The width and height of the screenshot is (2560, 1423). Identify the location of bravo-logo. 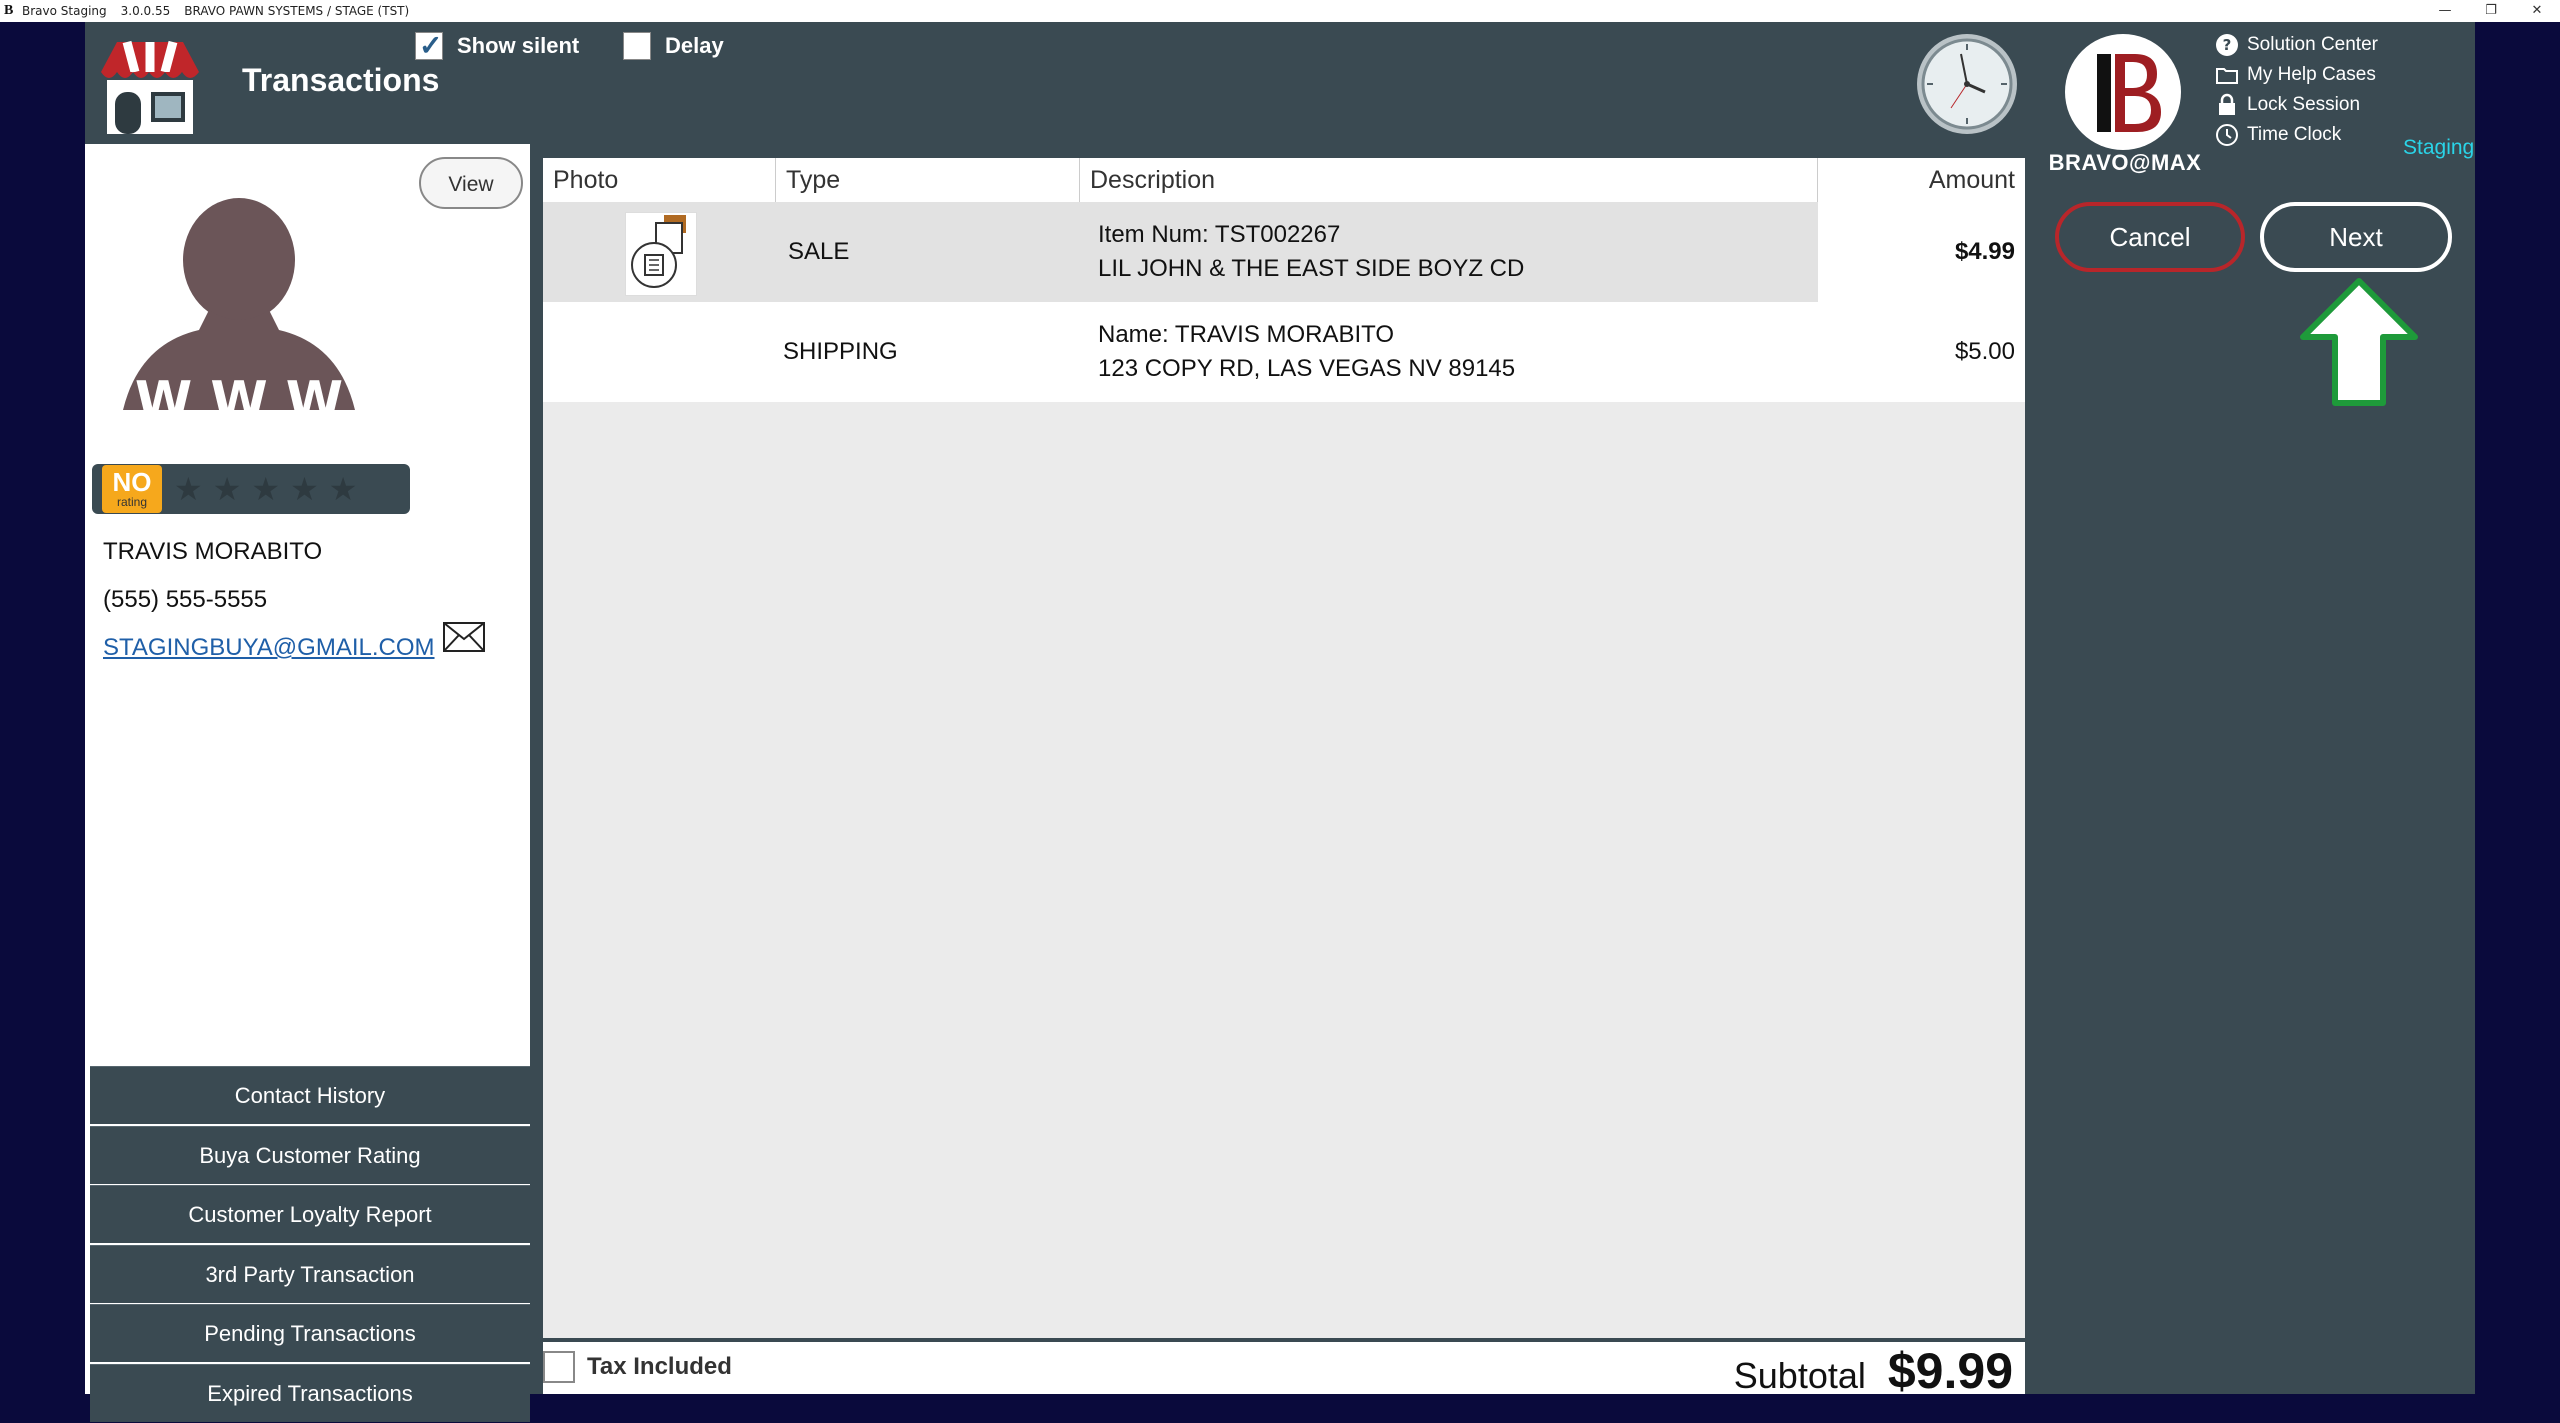
(2123, 92).